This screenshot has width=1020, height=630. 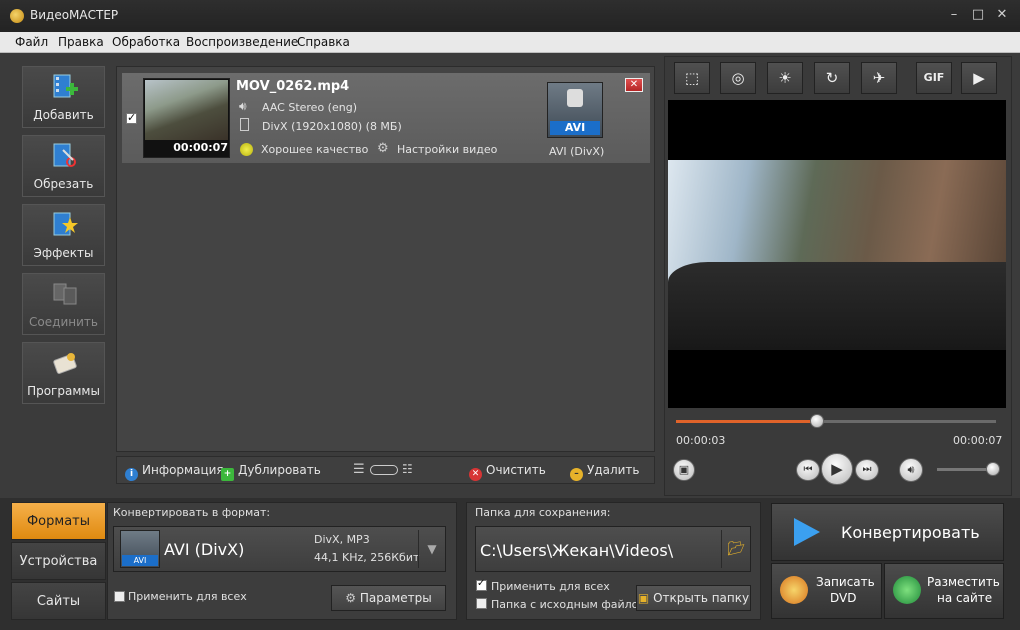 I want to click on save-path: C:\Users\Жекан\Videos\, so click(x=577, y=550).